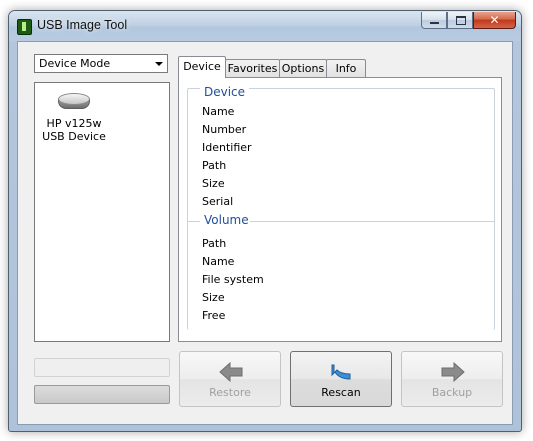  Describe the element at coordinates (231, 372) in the screenshot. I see `arrow-left-icon` at that location.